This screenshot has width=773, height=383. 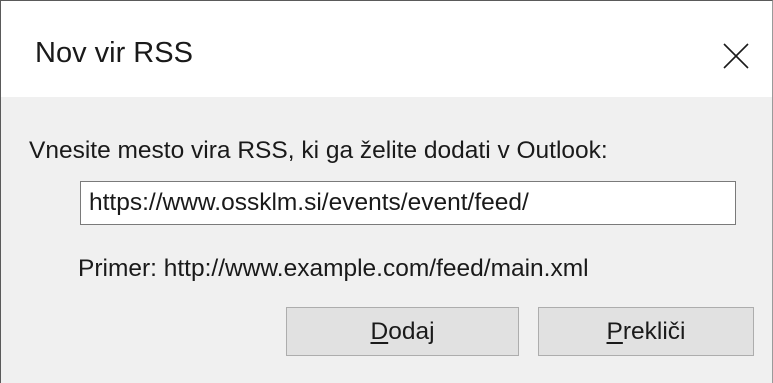 I want to click on add-button: Dodaj, so click(x=402, y=331).